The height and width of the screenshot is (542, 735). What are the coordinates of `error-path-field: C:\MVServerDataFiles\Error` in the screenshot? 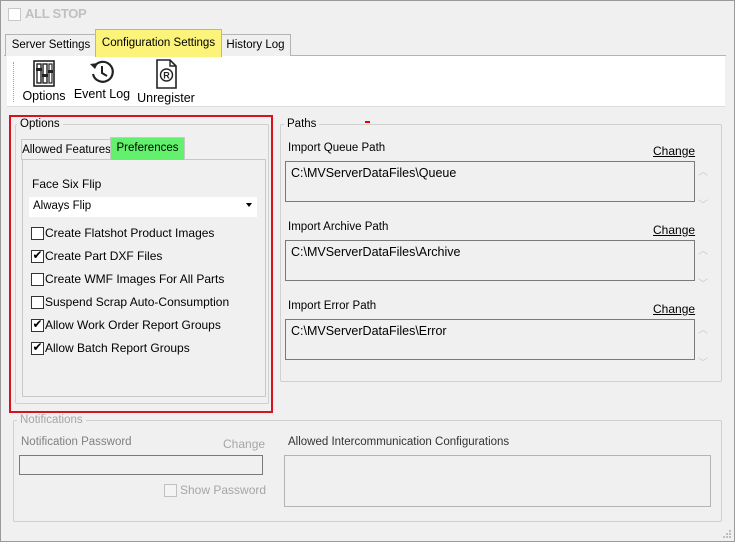 It's located at (490, 339).